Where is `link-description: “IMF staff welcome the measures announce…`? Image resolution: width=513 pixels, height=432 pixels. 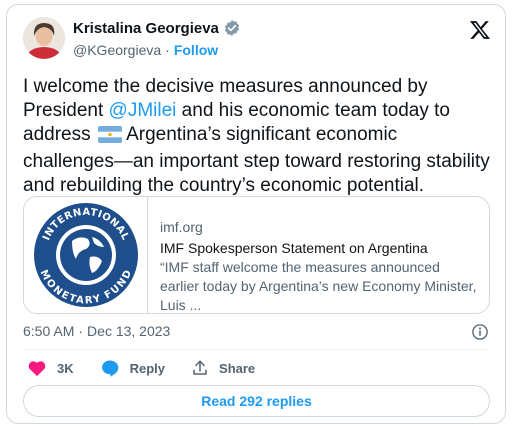 link-description: “IMF staff welcome the measures announce… is located at coordinates (318, 286).